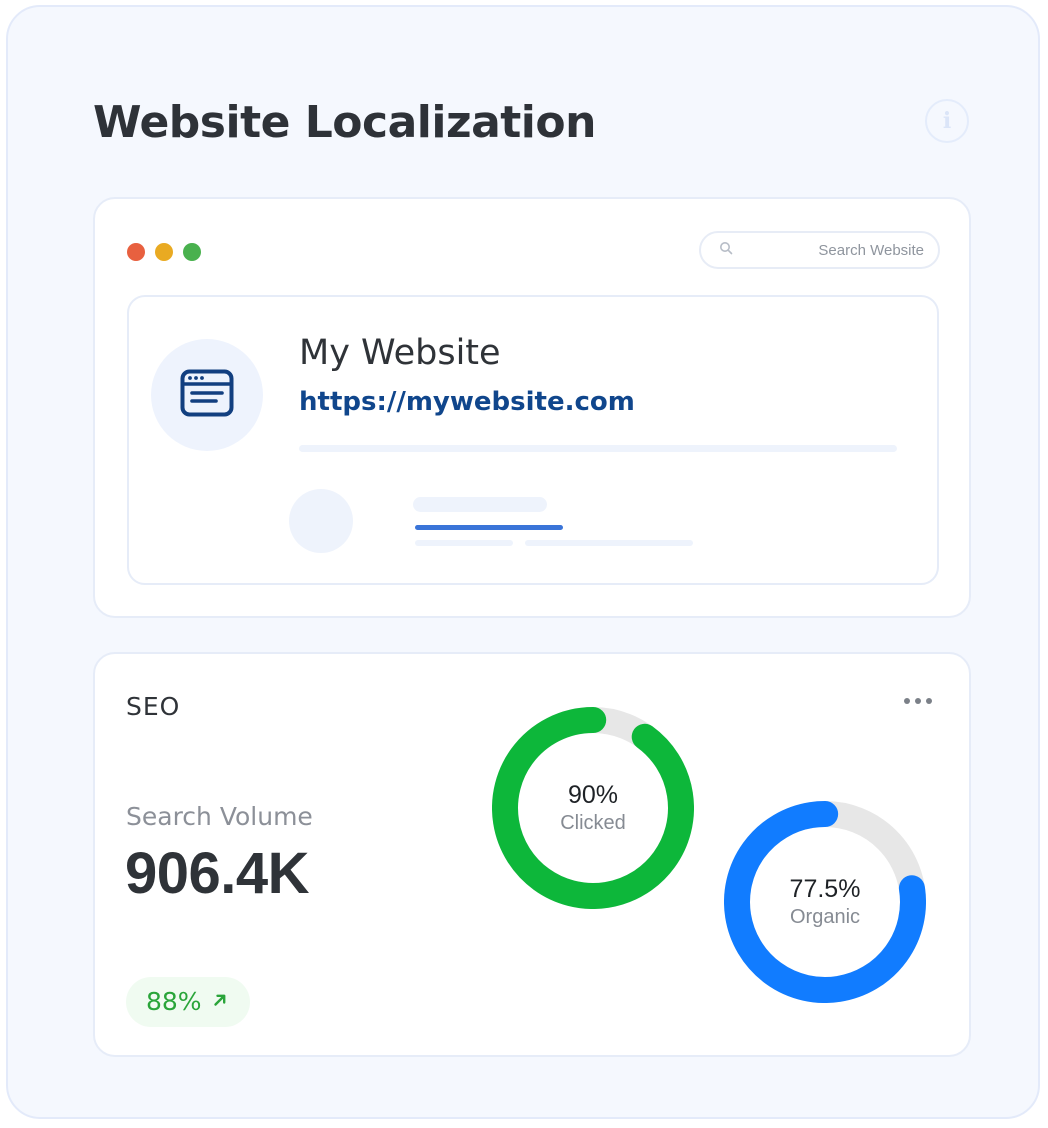 The width and height of the screenshot is (1048, 1128). What do you see at coordinates (598, 448) in the screenshot?
I see `placeholder-line` at bounding box center [598, 448].